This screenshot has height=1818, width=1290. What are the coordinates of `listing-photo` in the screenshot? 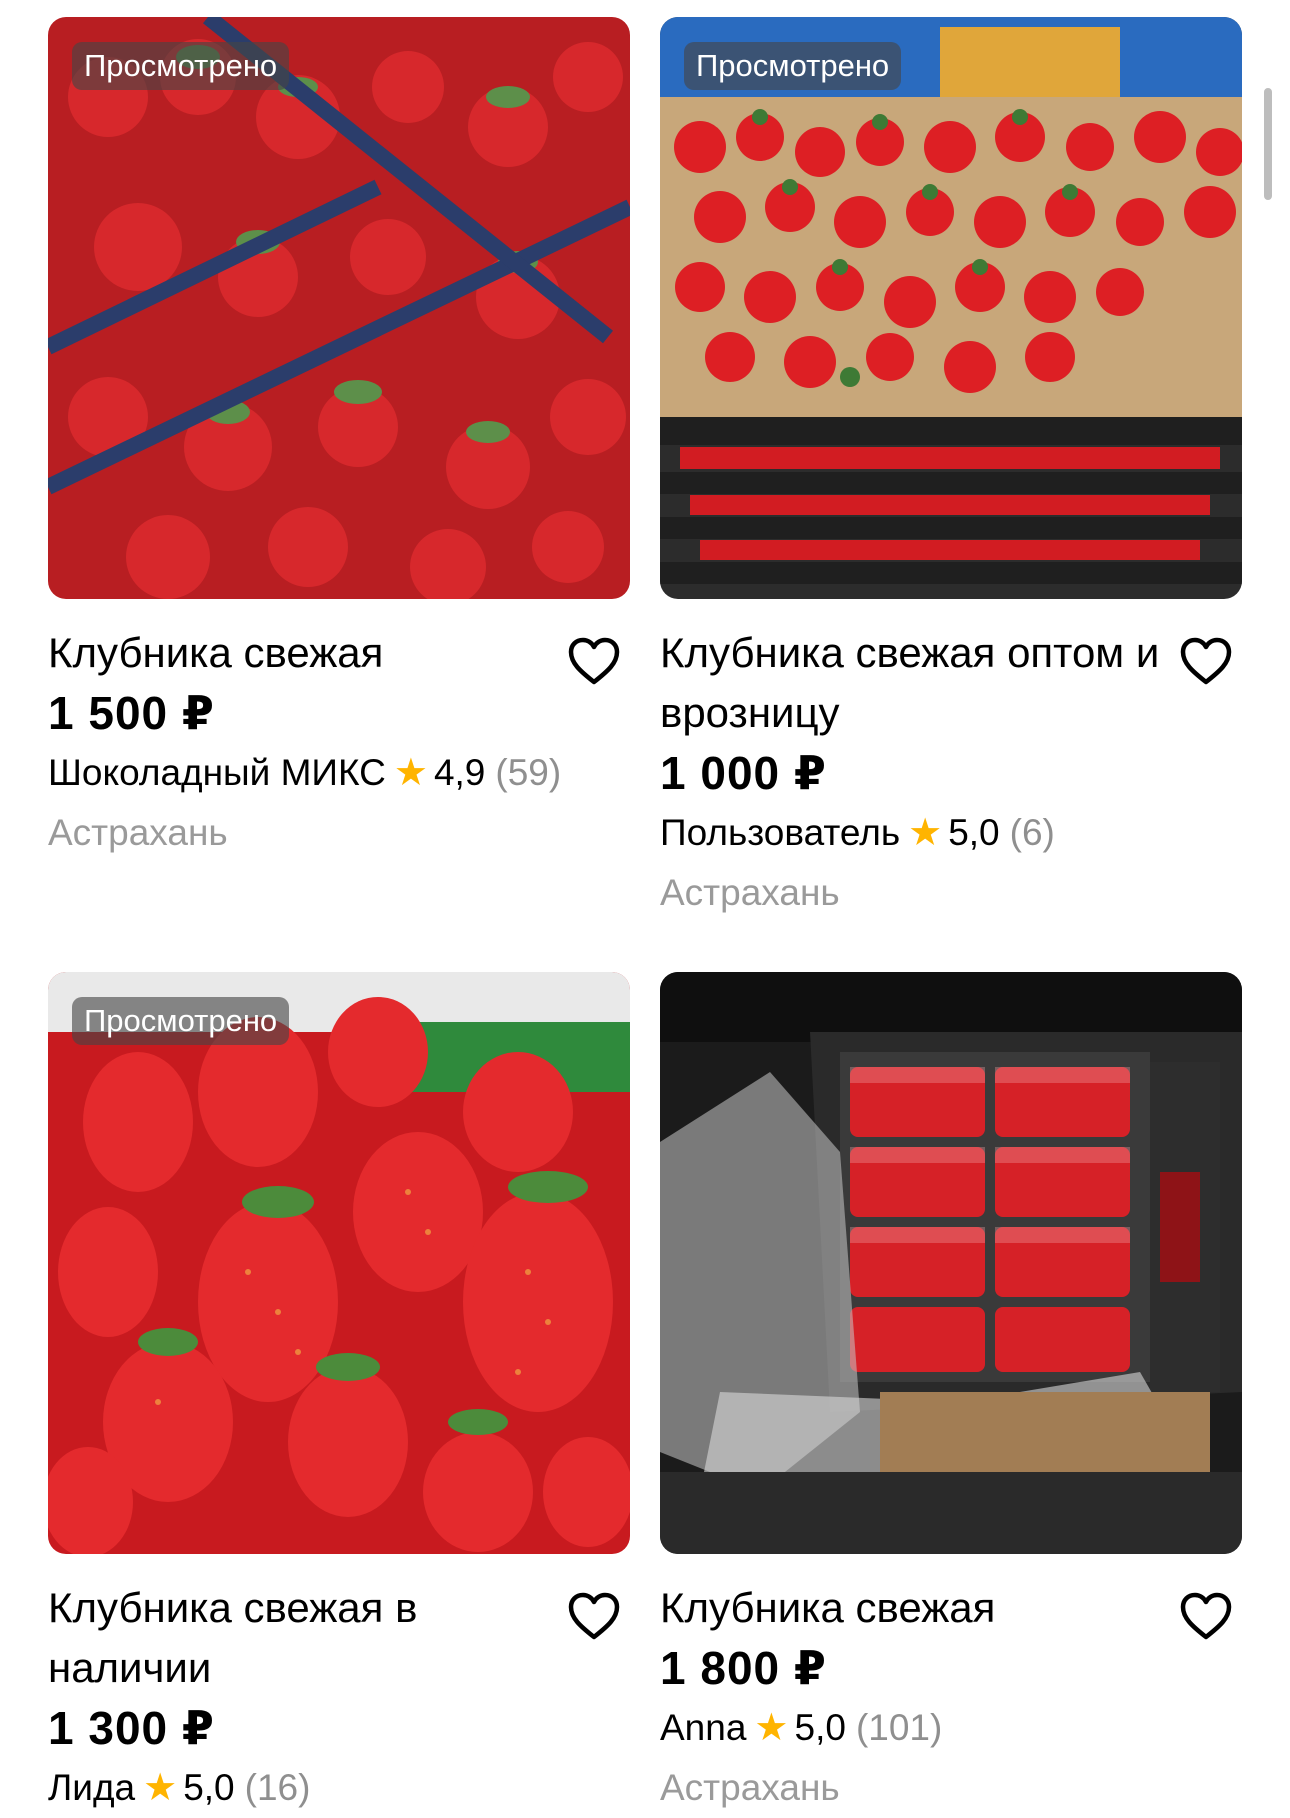 It's located at (951, 1263).